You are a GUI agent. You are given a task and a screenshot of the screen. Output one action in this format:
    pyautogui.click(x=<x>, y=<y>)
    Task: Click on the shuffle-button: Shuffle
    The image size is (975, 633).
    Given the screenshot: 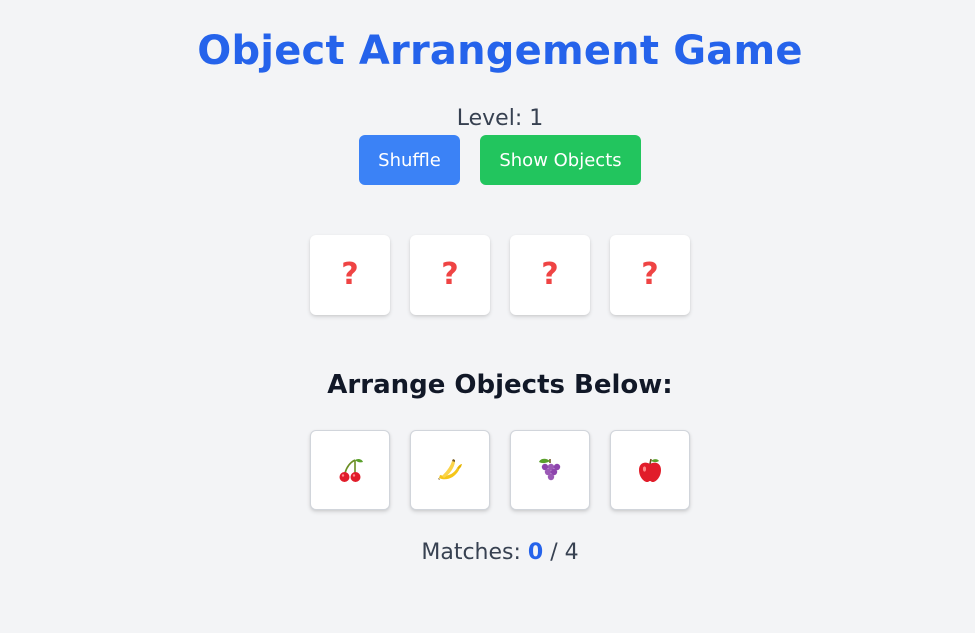 What is the action you would take?
    pyautogui.click(x=409, y=160)
    